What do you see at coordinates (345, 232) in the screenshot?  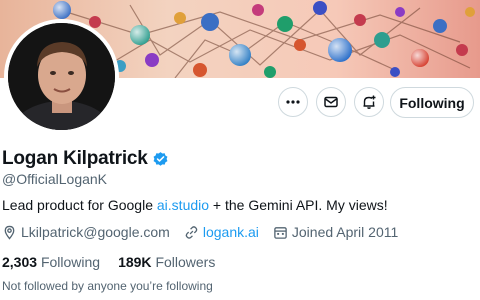 I see `joined-date: Joined April 2011` at bounding box center [345, 232].